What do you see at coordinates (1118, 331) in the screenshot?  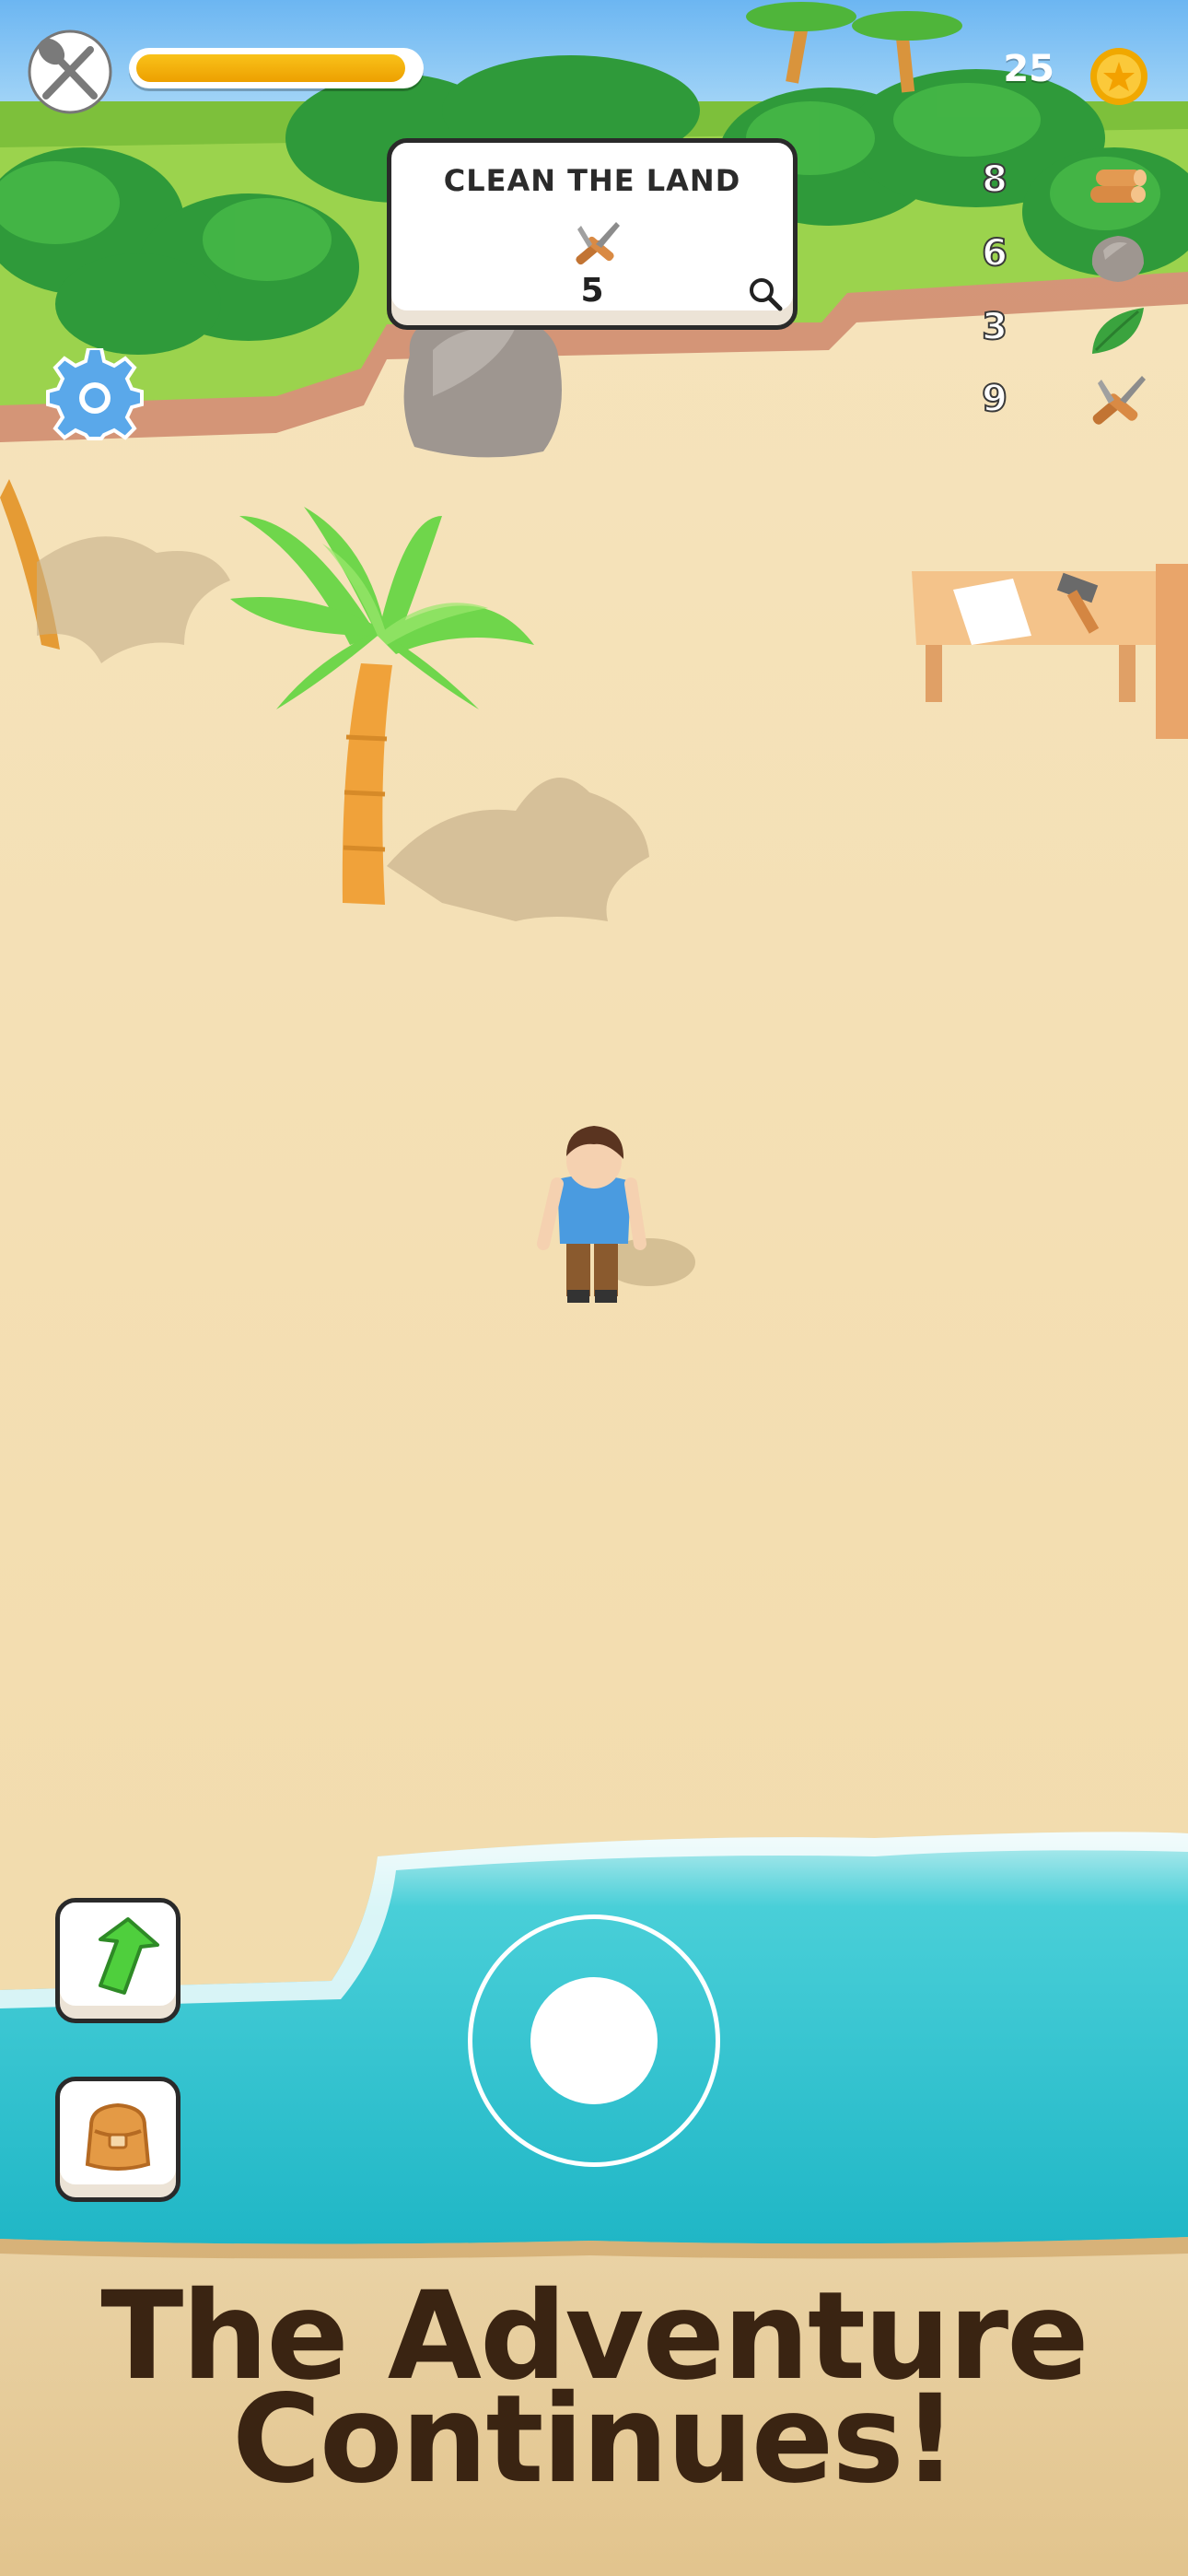 I see `leaf-icon` at bounding box center [1118, 331].